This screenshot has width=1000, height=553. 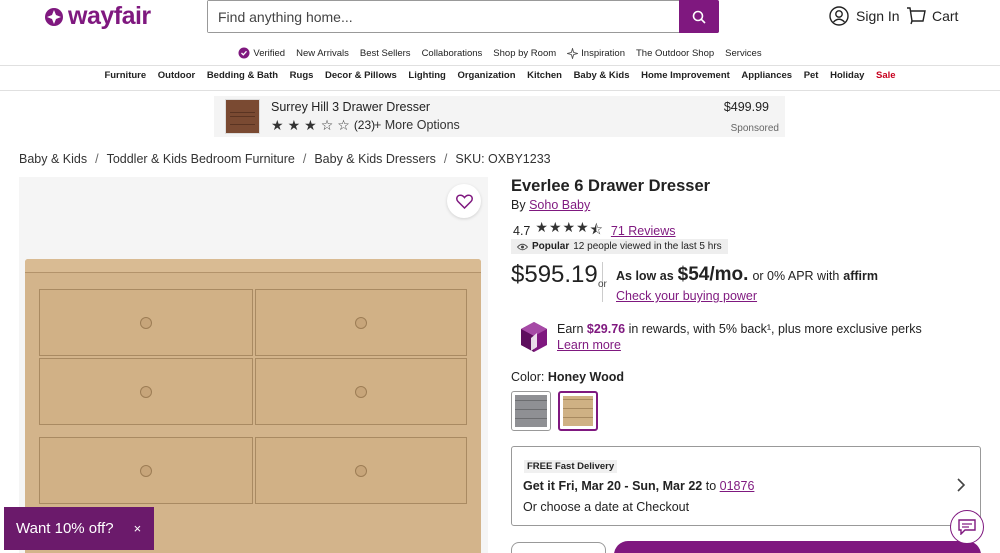 What do you see at coordinates (589, 345) in the screenshot?
I see `learn-more-link: Learn more` at bounding box center [589, 345].